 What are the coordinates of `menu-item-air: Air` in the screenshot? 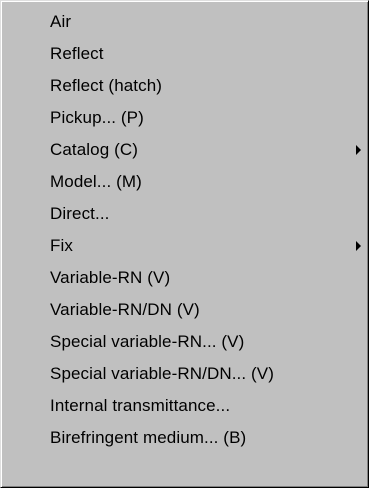 It's located at (184, 22).